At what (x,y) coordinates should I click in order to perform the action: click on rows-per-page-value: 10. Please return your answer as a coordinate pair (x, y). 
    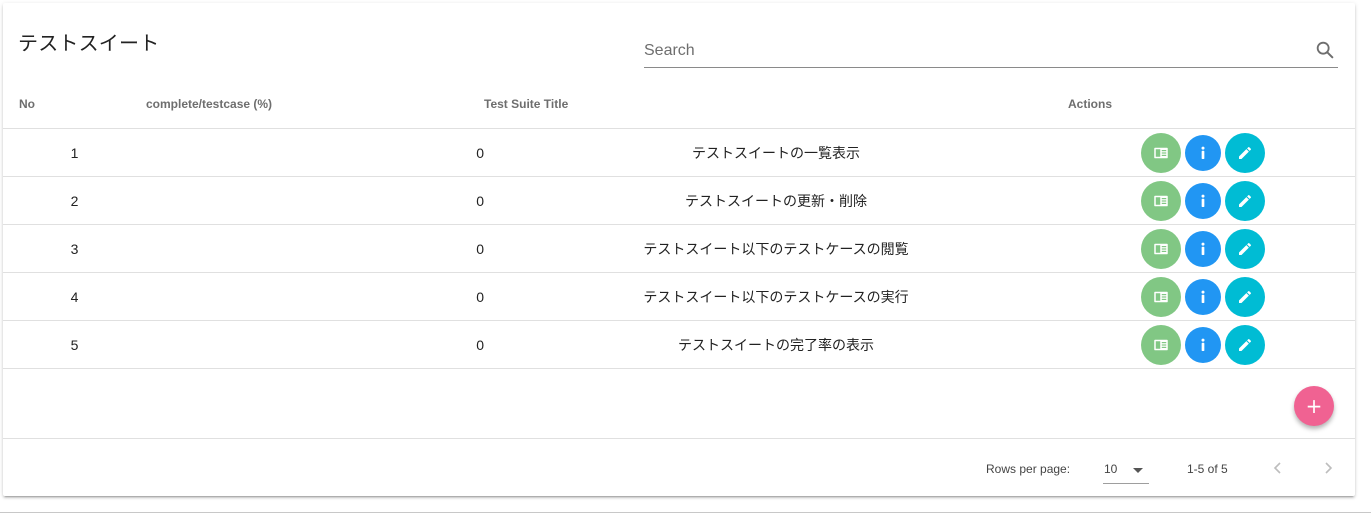
    Looking at the image, I should click on (1111, 469).